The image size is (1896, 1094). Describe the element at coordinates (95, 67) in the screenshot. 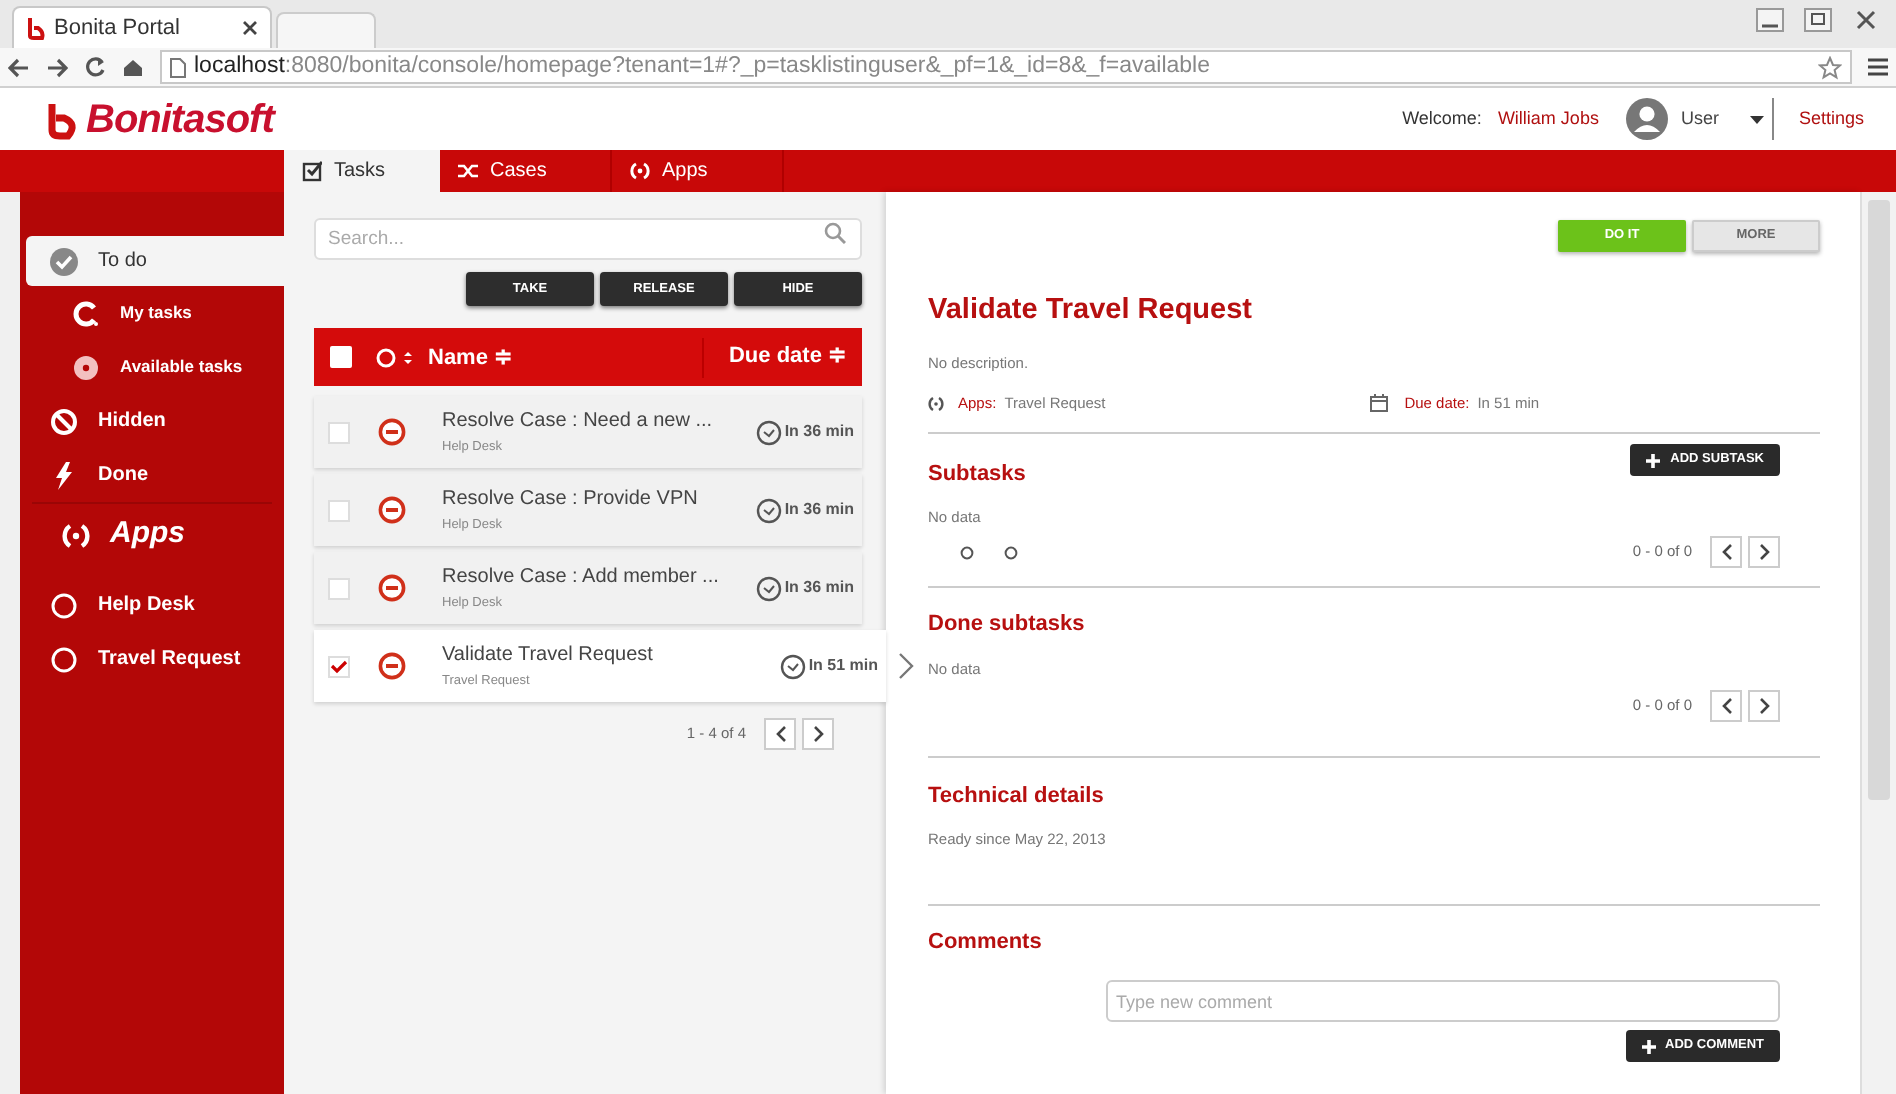

I see `reload-icon` at that location.